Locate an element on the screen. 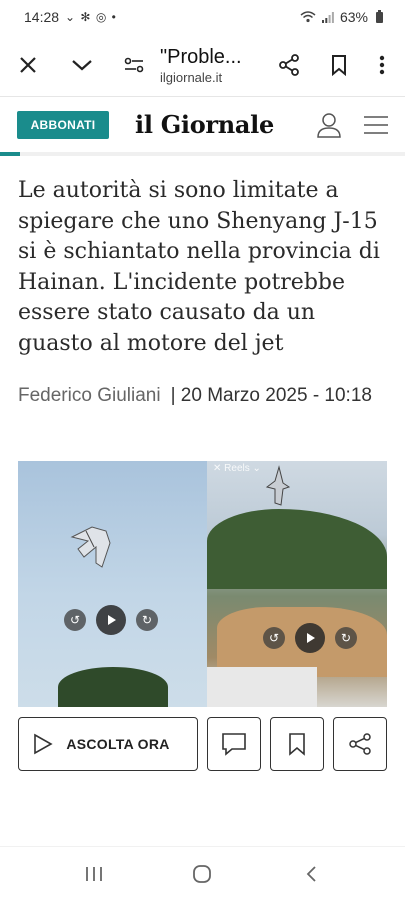  comment-button is located at coordinates (234, 744).